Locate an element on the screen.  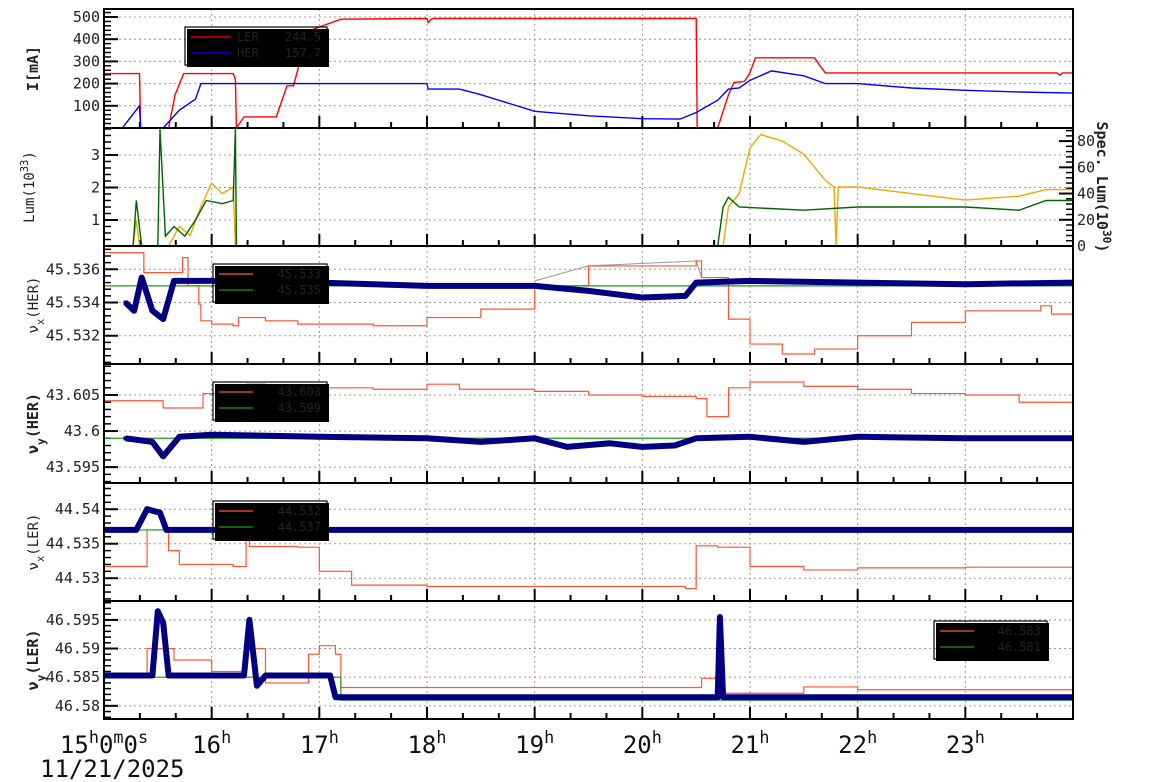
y-tick-label: 45.536 is located at coordinates (73, 269).